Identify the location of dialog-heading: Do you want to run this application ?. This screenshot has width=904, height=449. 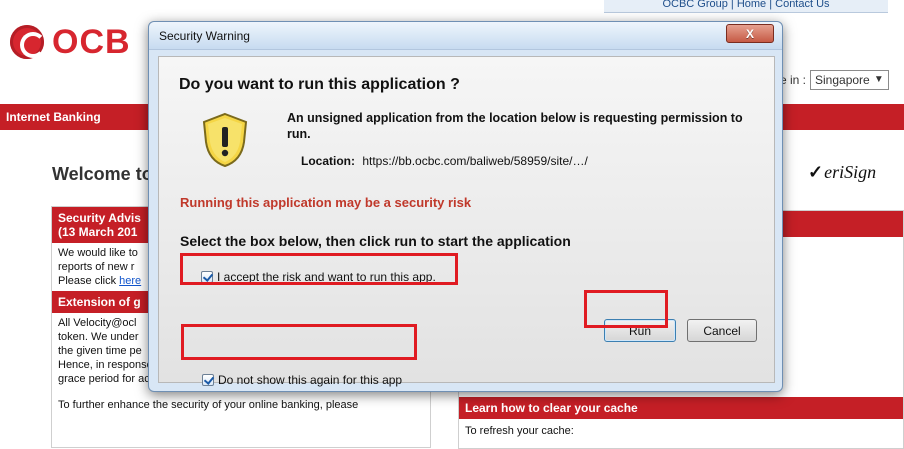
(319, 84).